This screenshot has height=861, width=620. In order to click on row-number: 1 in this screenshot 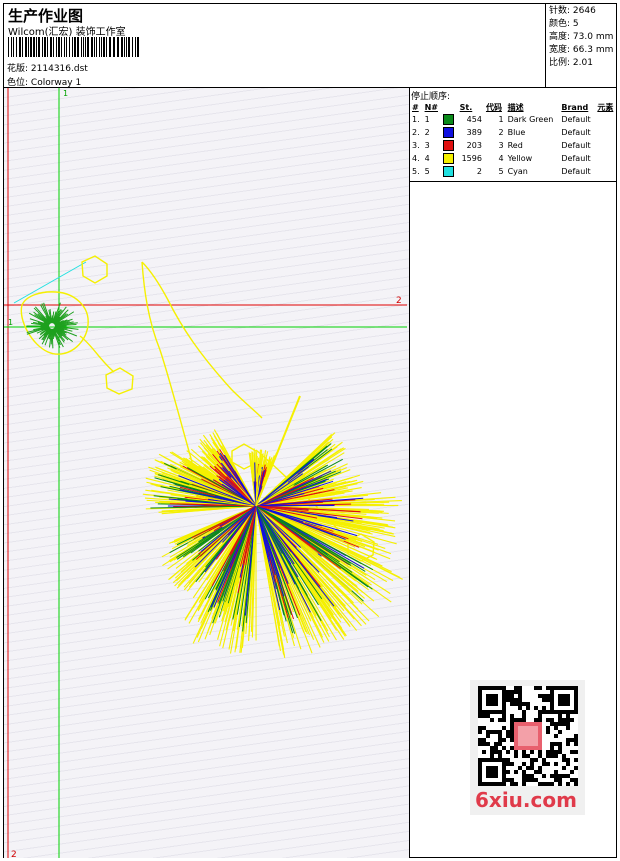, I will do `click(427, 119)`.